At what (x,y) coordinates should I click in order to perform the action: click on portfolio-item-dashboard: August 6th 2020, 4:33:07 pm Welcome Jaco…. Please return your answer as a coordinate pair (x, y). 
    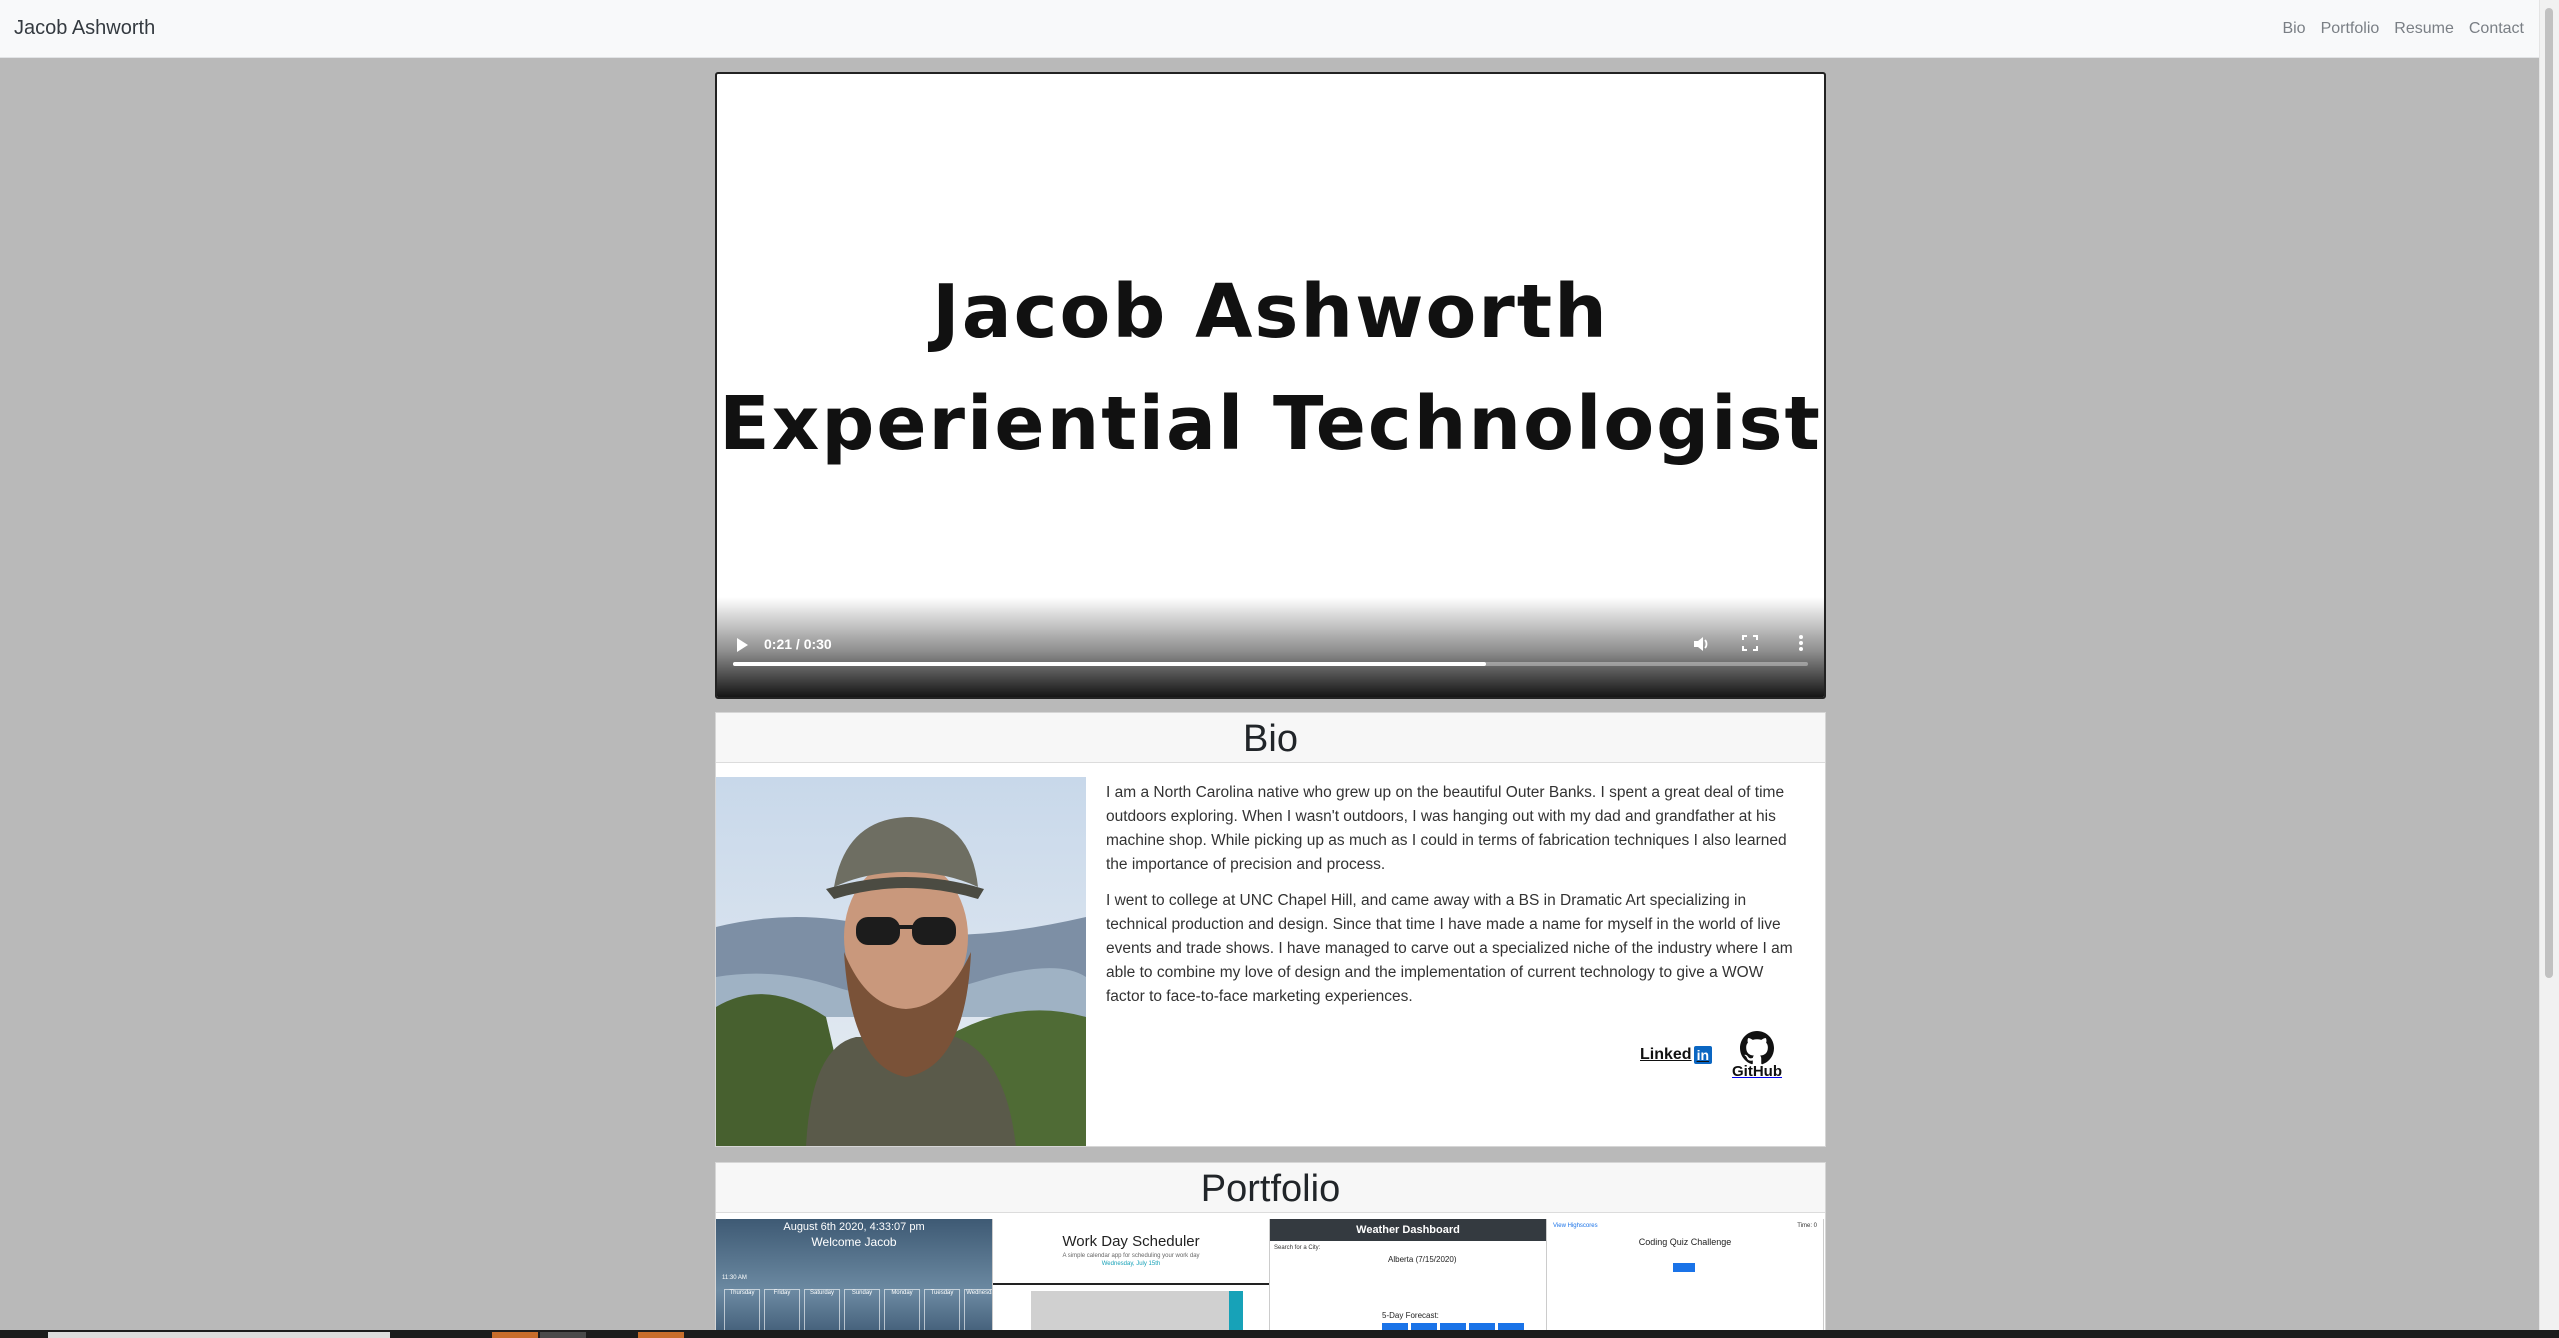
    Looking at the image, I should click on (854, 1278).